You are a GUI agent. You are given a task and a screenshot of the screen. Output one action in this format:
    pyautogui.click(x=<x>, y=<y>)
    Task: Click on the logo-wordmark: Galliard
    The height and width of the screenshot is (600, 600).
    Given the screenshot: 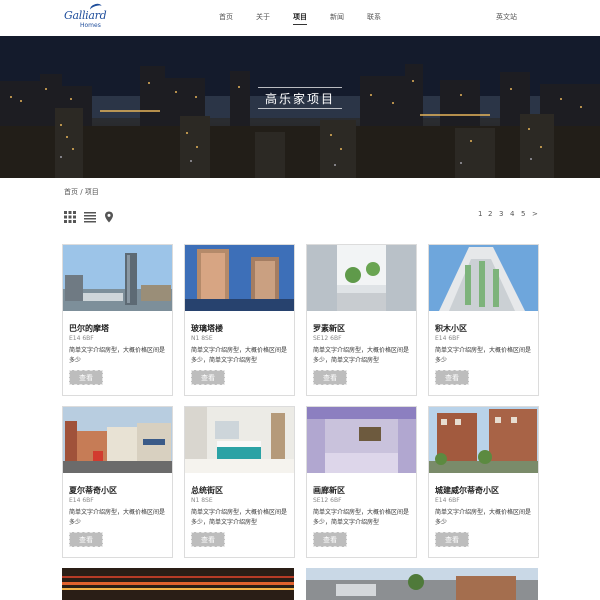 What is the action you would take?
    pyautogui.click(x=85, y=15)
    